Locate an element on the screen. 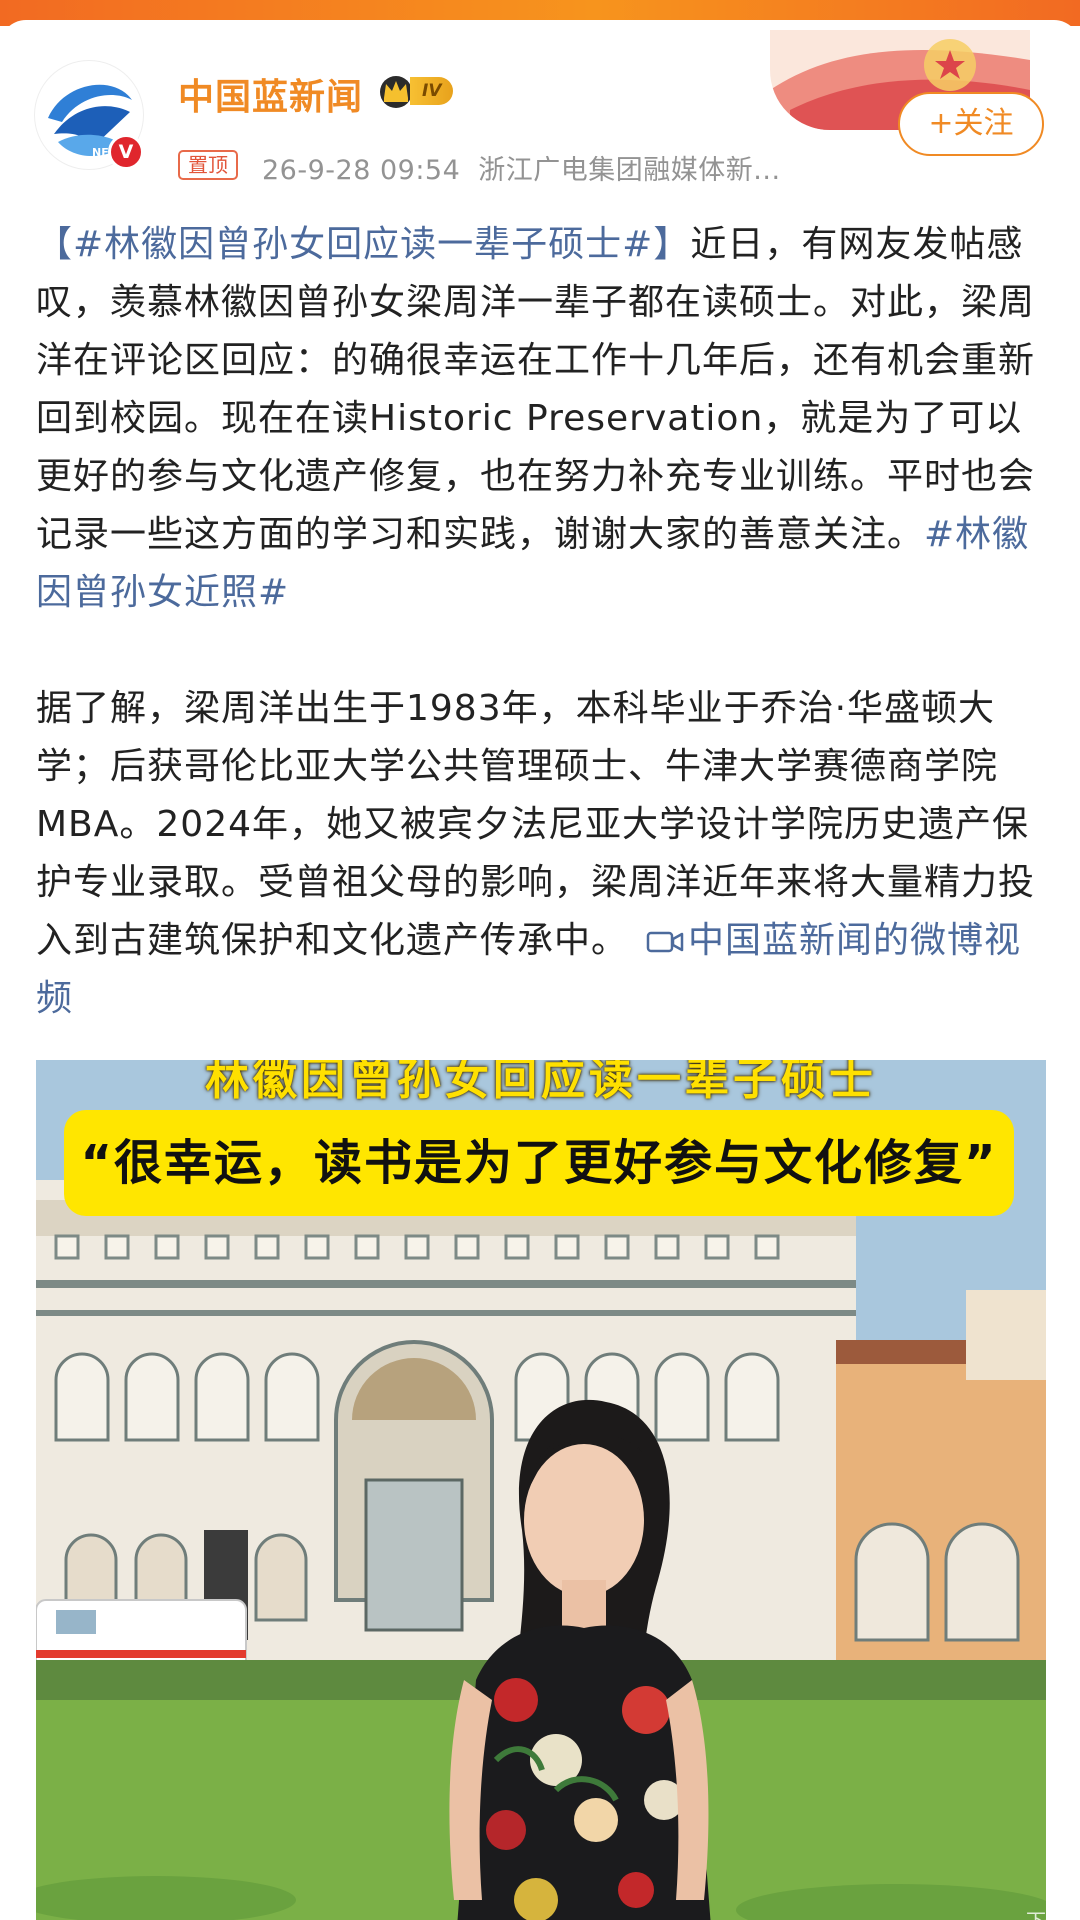 The height and width of the screenshot is (1920, 1080). vip-level: IV is located at coordinates (432, 91).